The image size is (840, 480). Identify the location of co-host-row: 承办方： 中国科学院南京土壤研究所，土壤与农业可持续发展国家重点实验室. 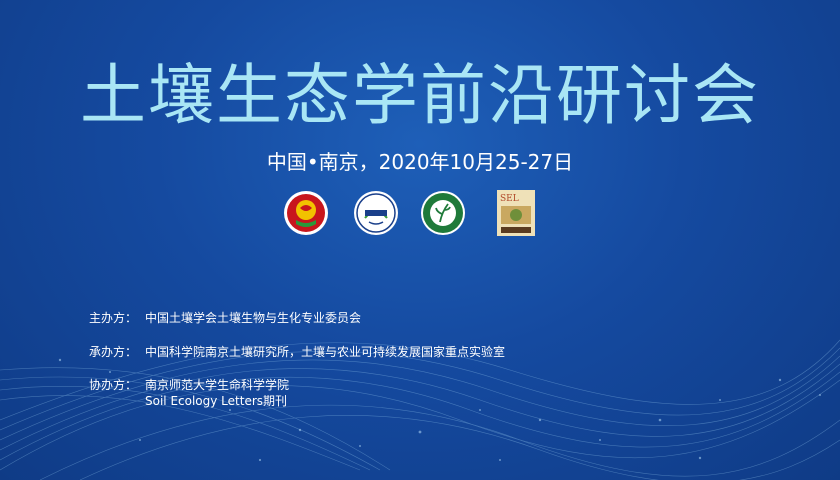
(297, 352).